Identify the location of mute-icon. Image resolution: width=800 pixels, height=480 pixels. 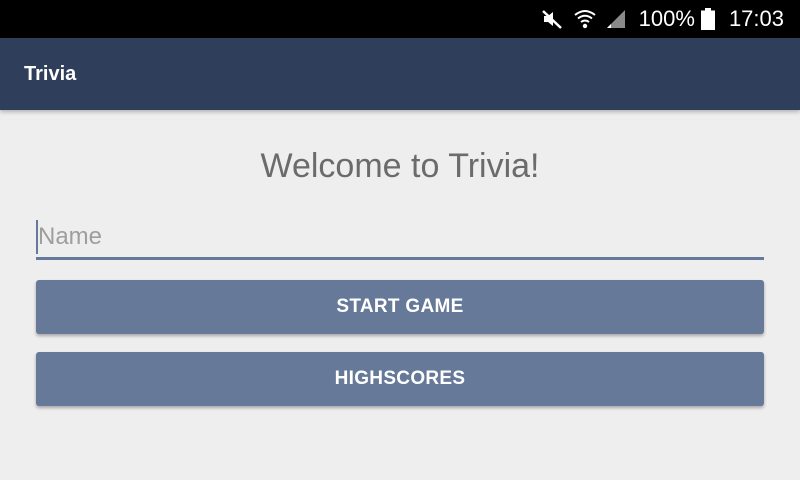
(552, 19).